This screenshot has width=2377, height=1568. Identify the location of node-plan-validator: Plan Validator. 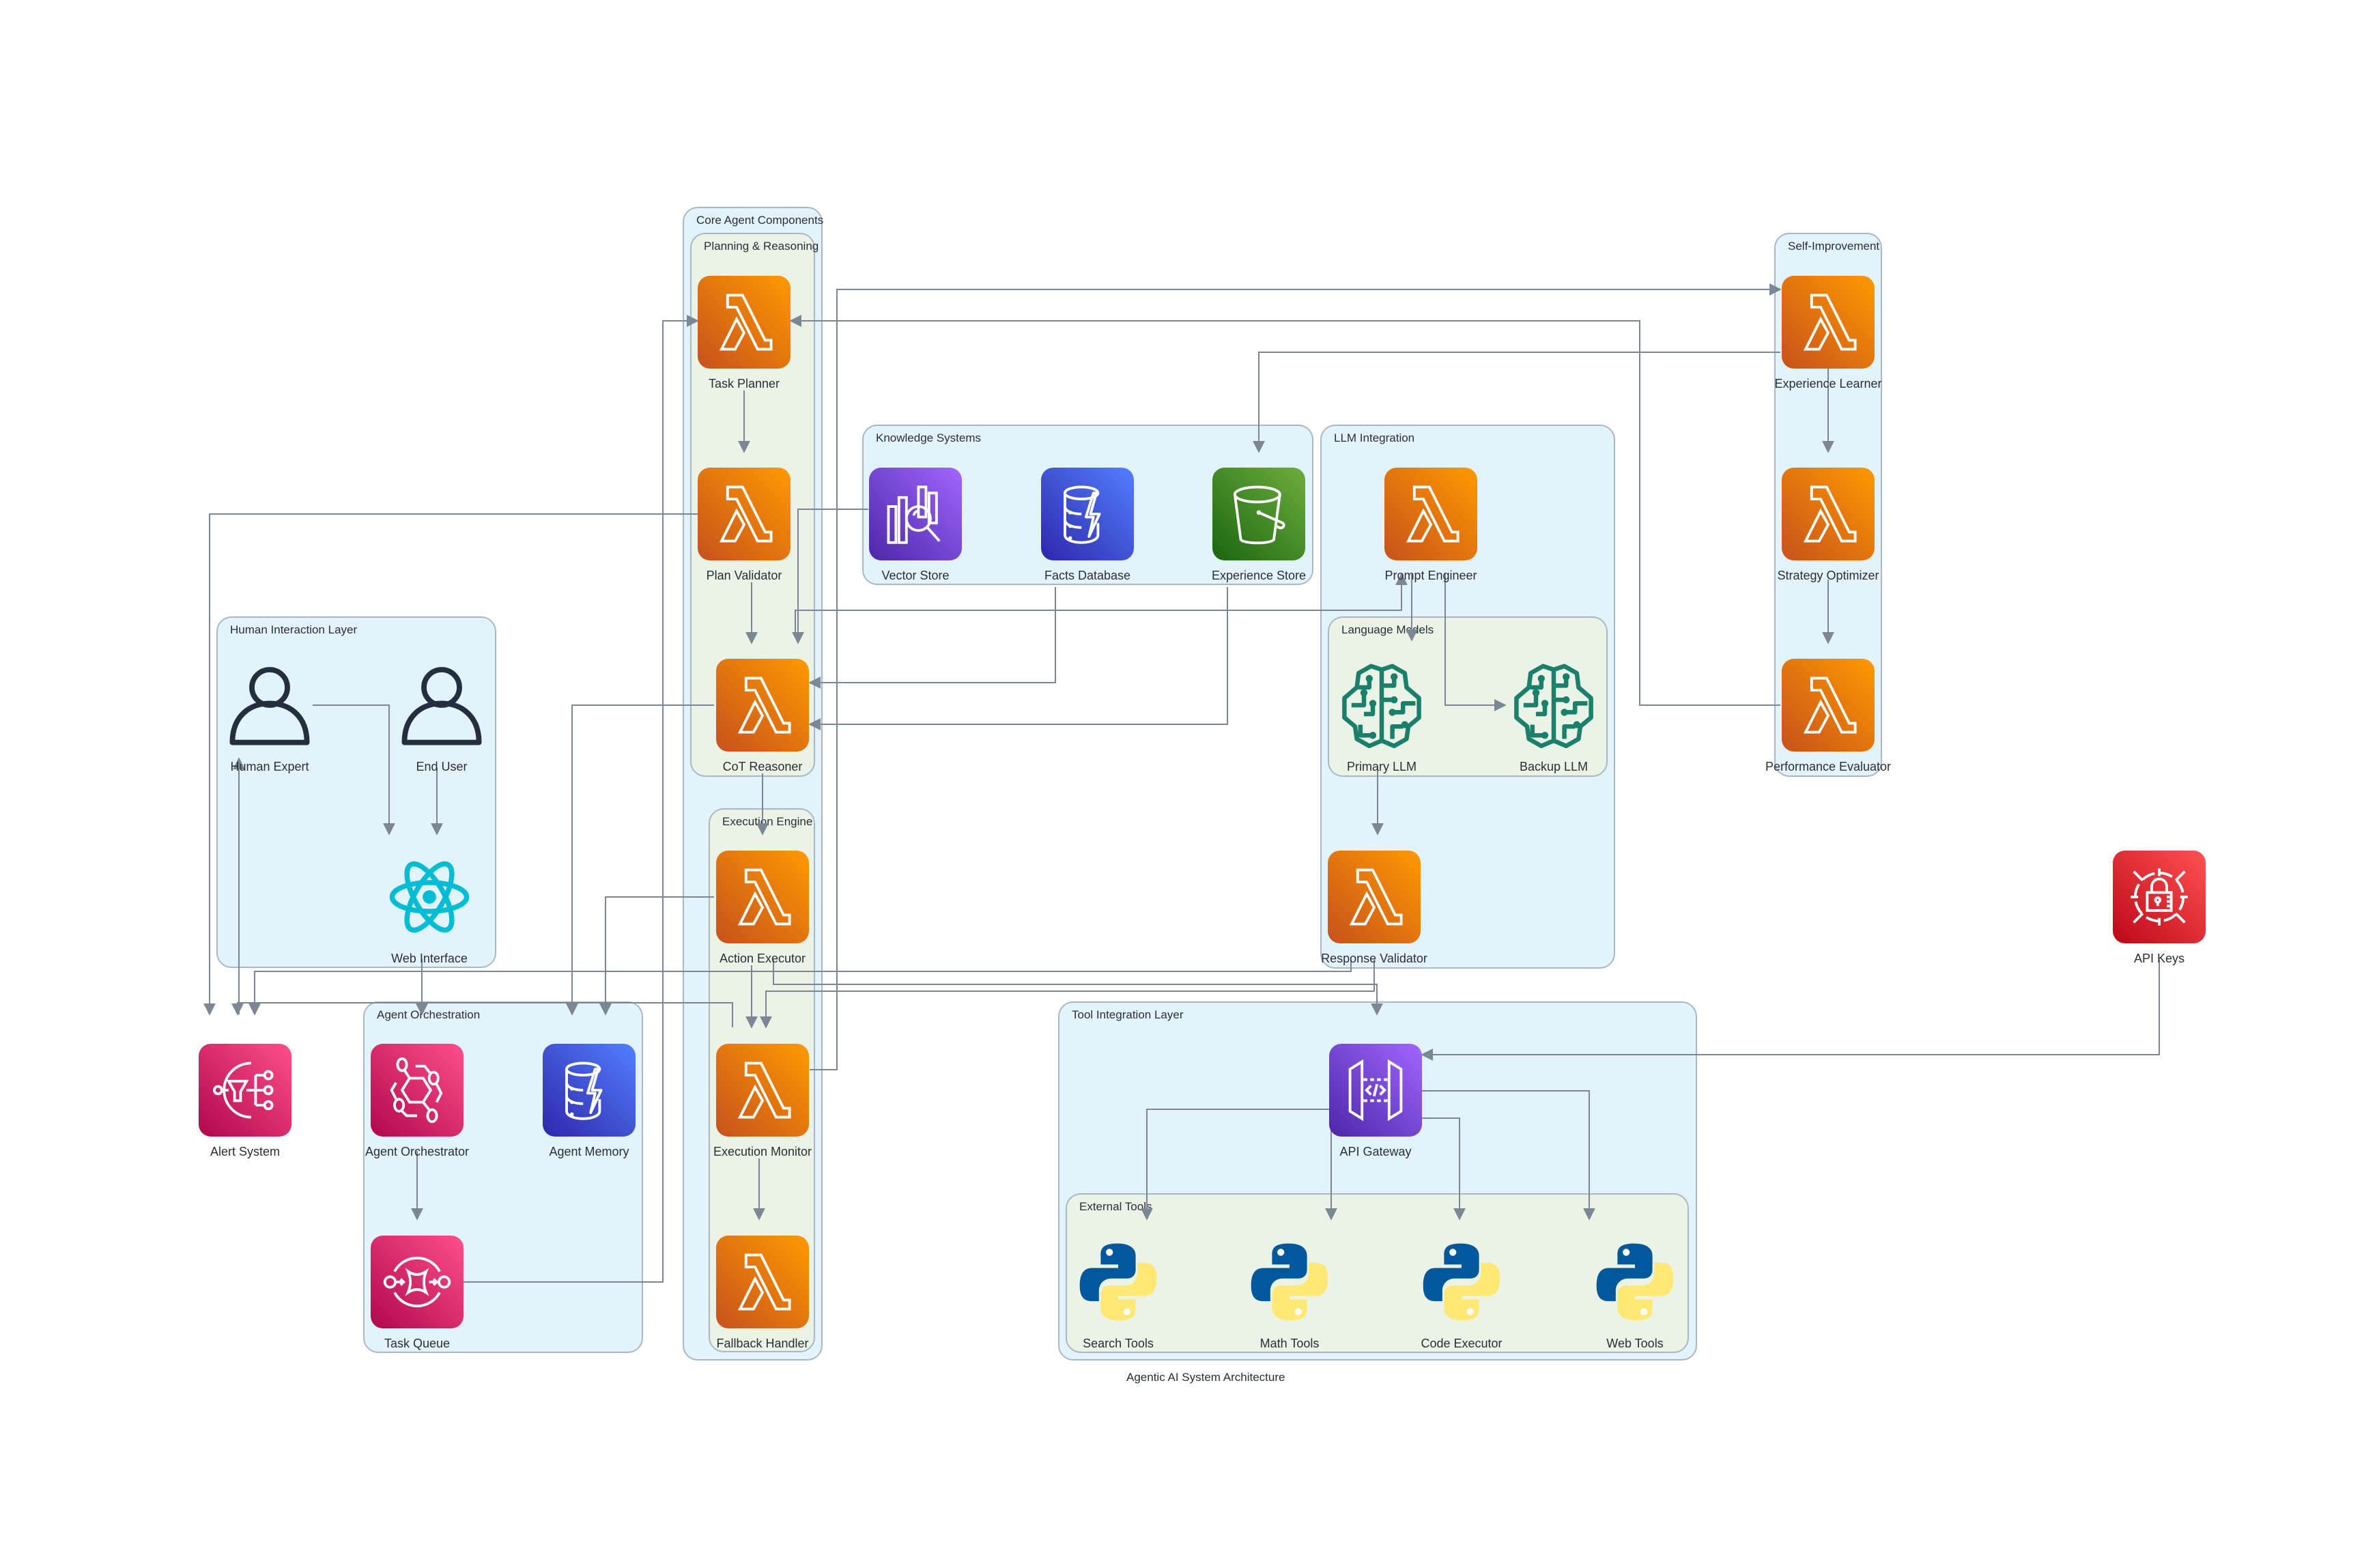
(744, 525).